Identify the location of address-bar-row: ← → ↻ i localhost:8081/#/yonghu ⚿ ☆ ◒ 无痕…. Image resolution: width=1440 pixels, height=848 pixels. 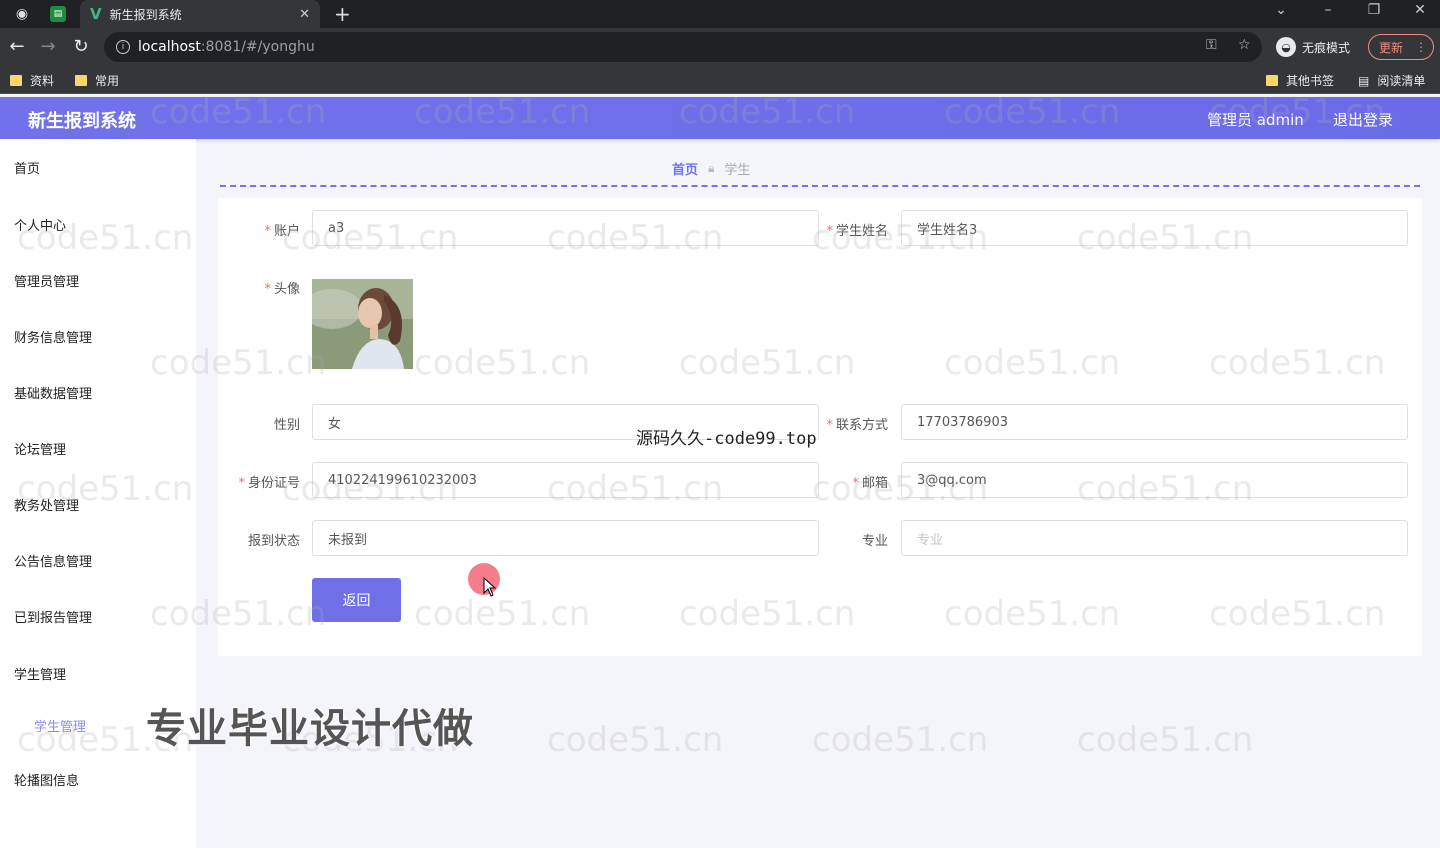
(720, 47).